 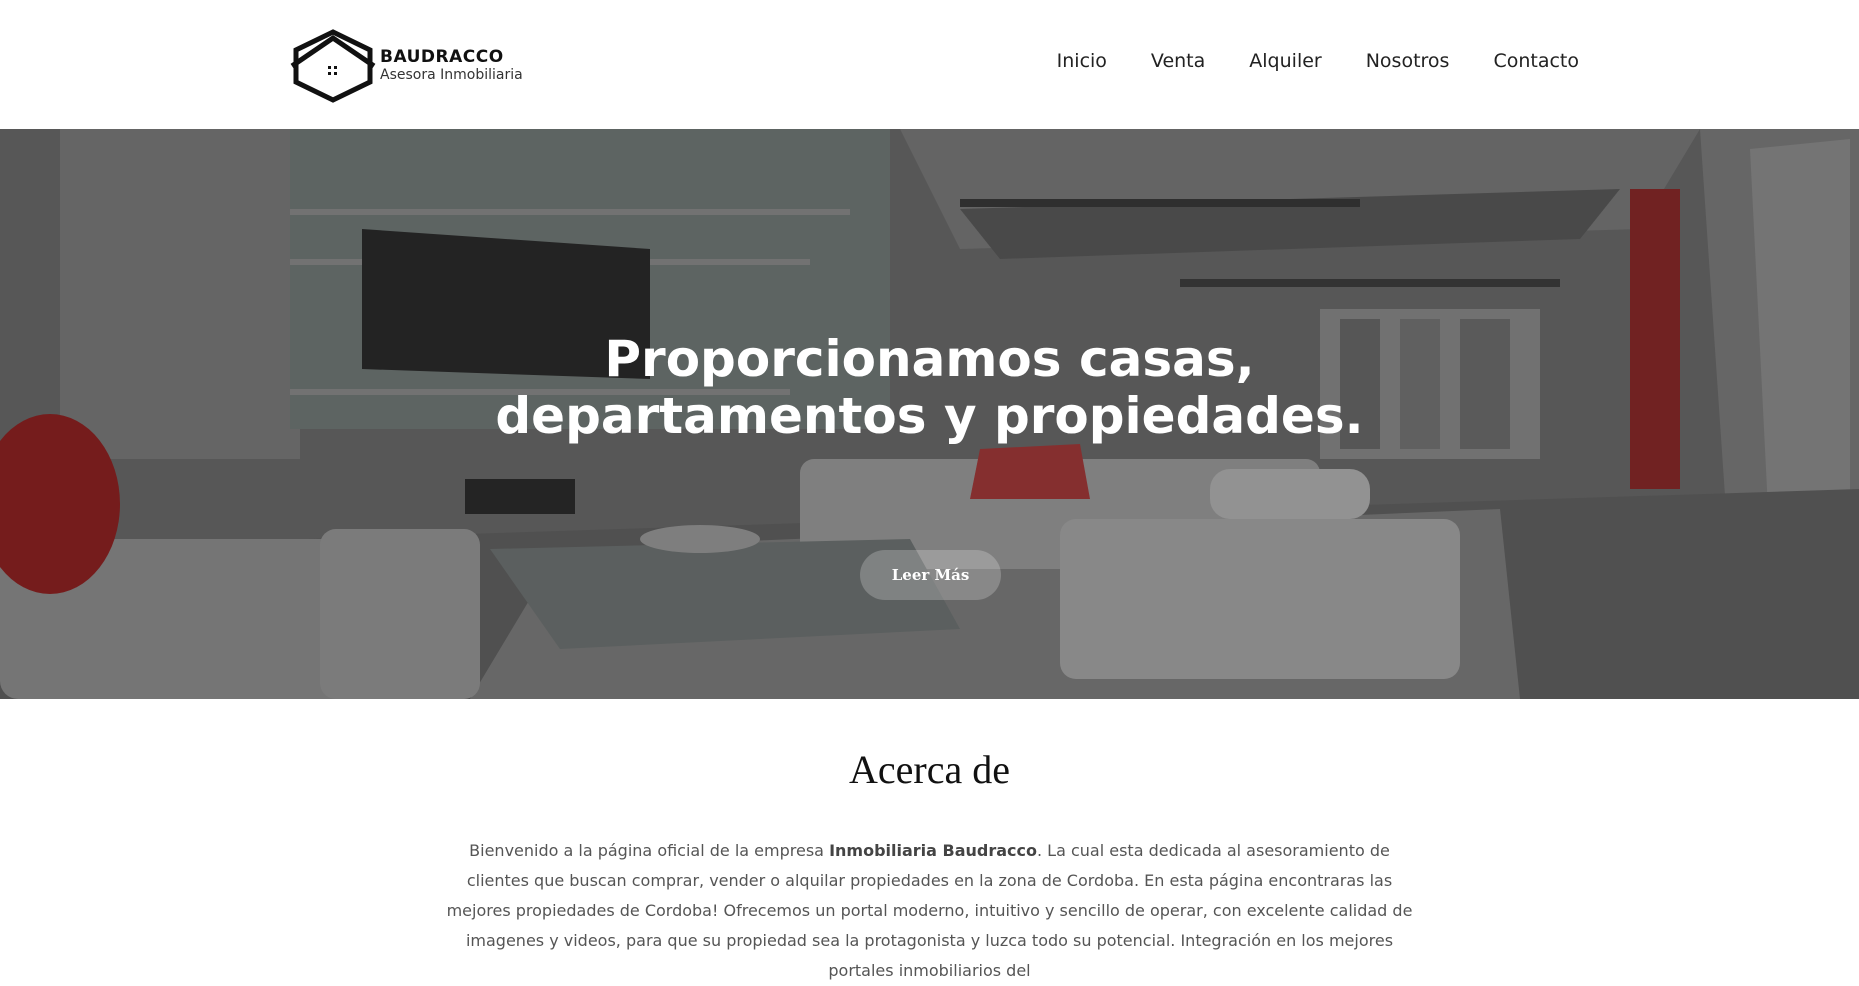 I want to click on hero-title-line-2: departamentos y propiedades., so click(x=929, y=416).